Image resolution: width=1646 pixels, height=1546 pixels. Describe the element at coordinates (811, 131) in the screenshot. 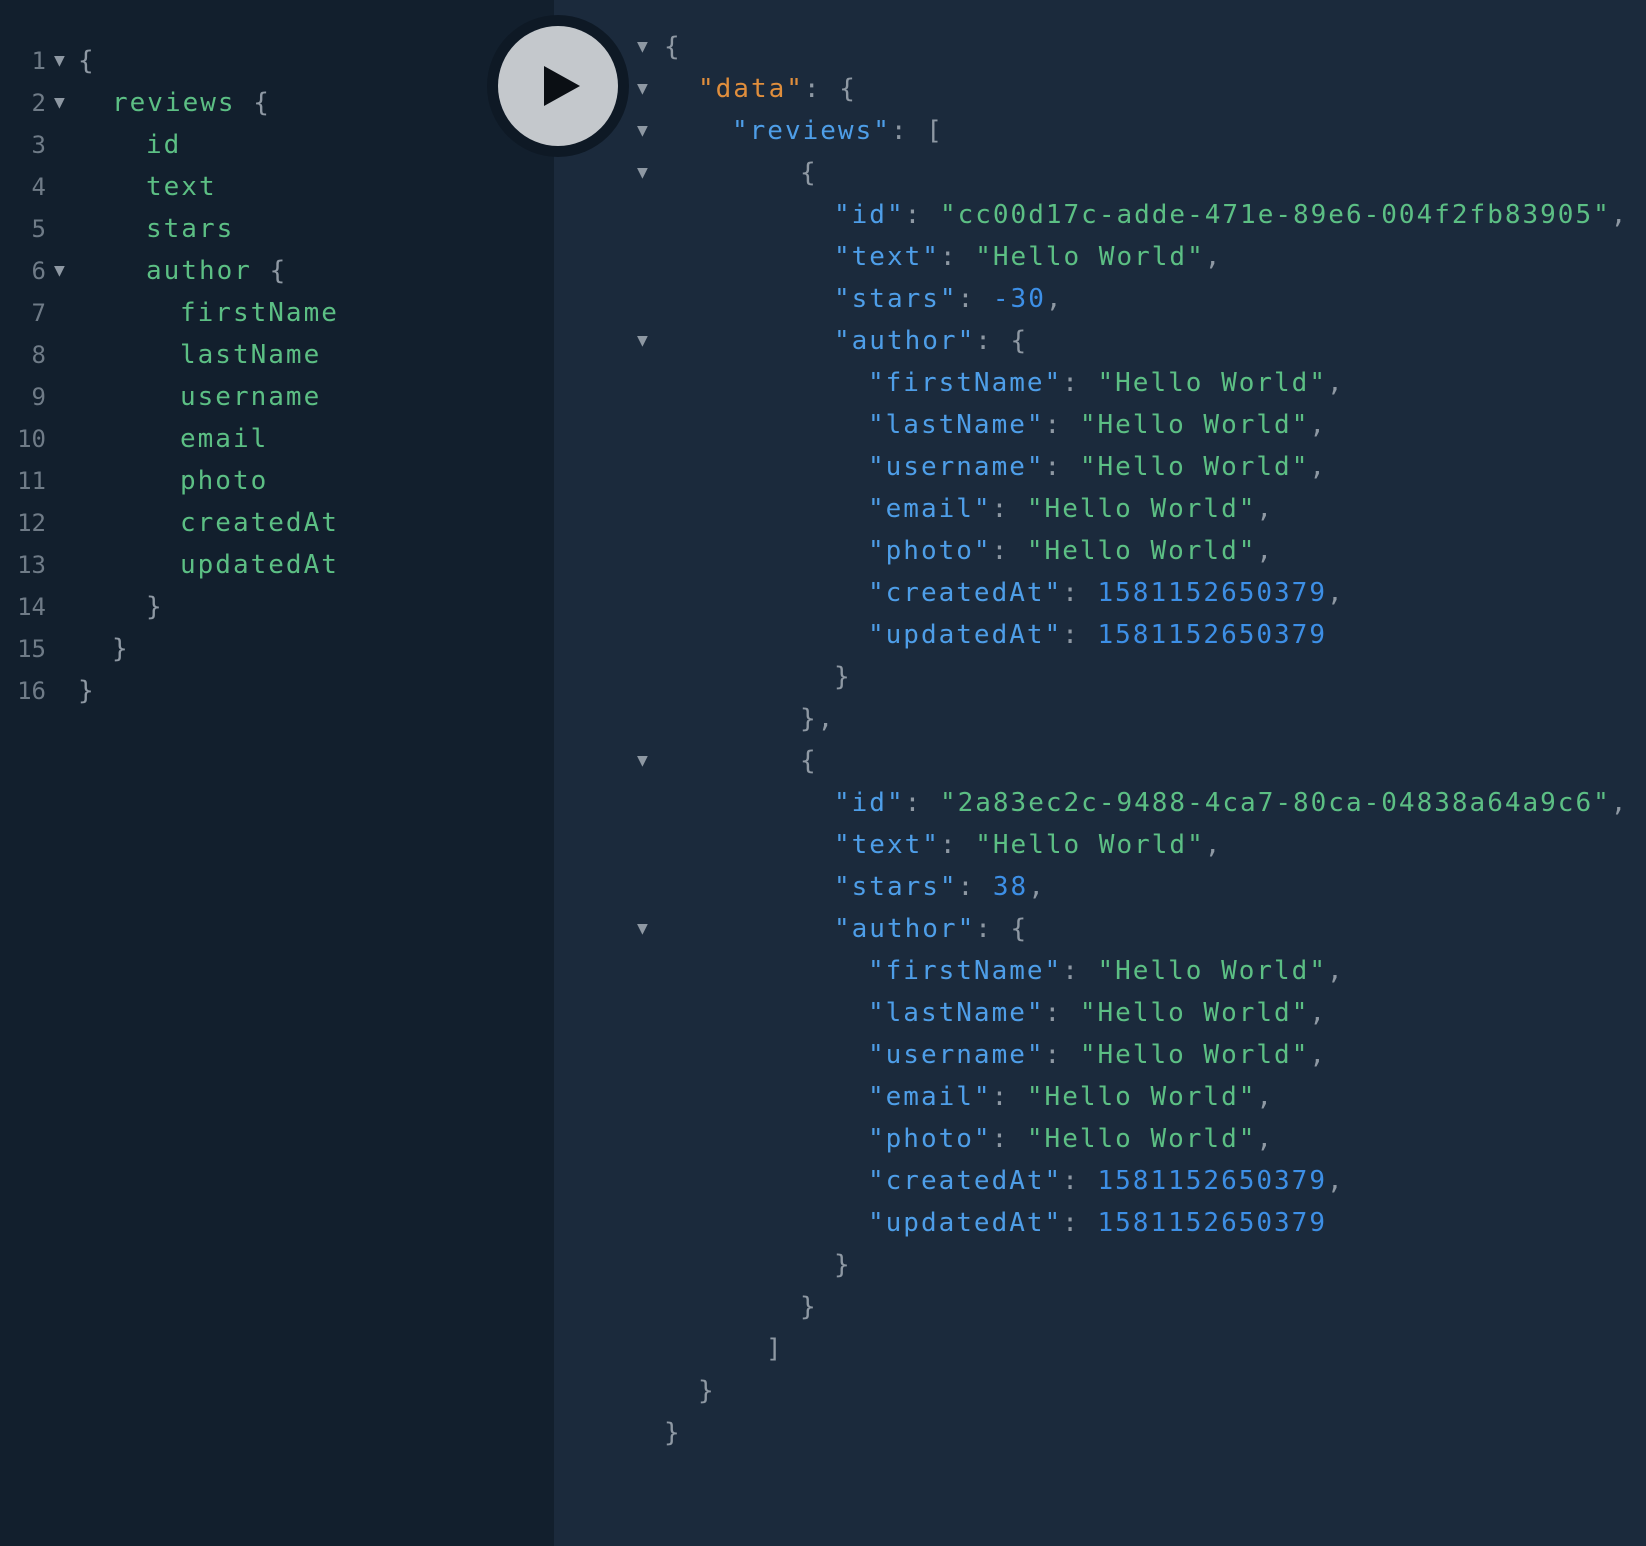

I see `json-key: "reviews"` at that location.